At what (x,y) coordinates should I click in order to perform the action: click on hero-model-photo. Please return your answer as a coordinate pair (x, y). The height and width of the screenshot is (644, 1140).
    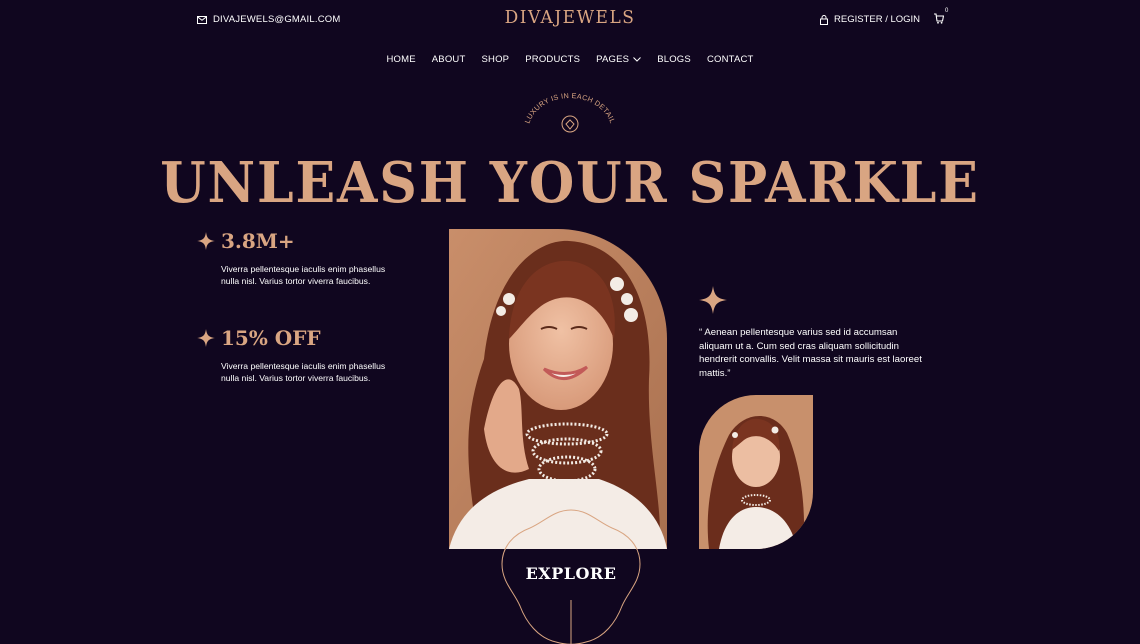
    Looking at the image, I should click on (558, 389).